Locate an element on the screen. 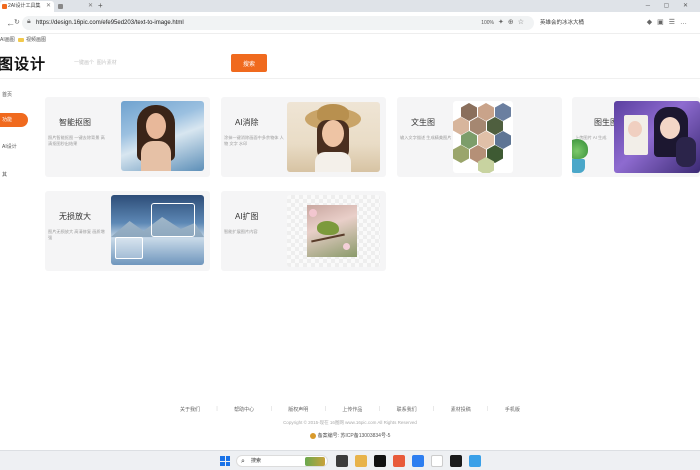 Image resolution: width=700 pixels, height=470 pixels. tool-card-upscale: 无损放大 图片无损放大 高清修复 画质增强 is located at coordinates (127, 231).